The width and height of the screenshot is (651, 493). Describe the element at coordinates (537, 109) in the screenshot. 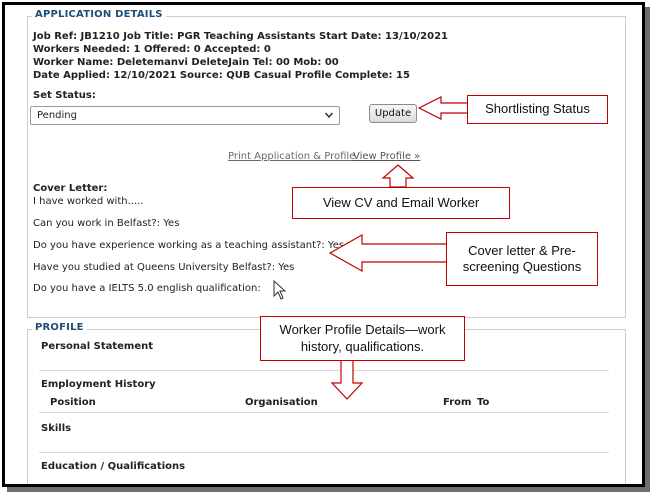

I see `callout-shortlisting-status: Shortlisting Status` at that location.